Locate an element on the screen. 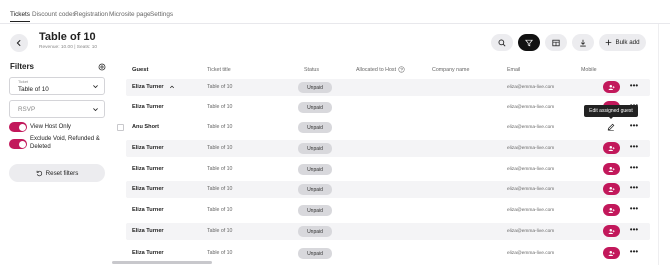  ticket-select-value: Table of 10 is located at coordinates (33, 89).